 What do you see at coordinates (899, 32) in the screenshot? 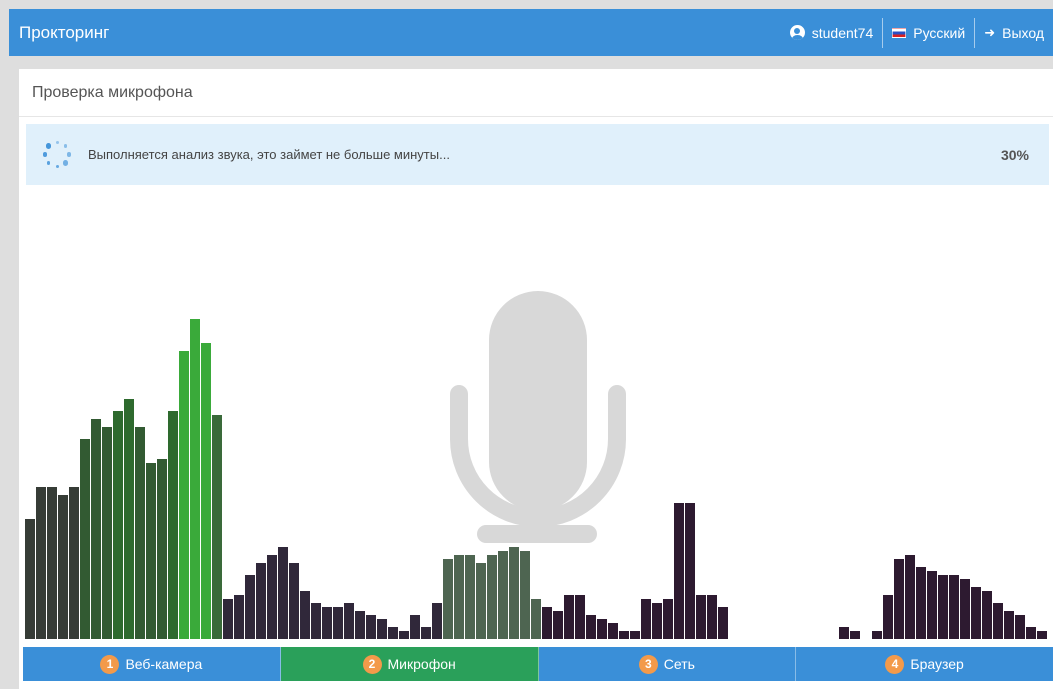
I see `russian-flag-icon` at bounding box center [899, 32].